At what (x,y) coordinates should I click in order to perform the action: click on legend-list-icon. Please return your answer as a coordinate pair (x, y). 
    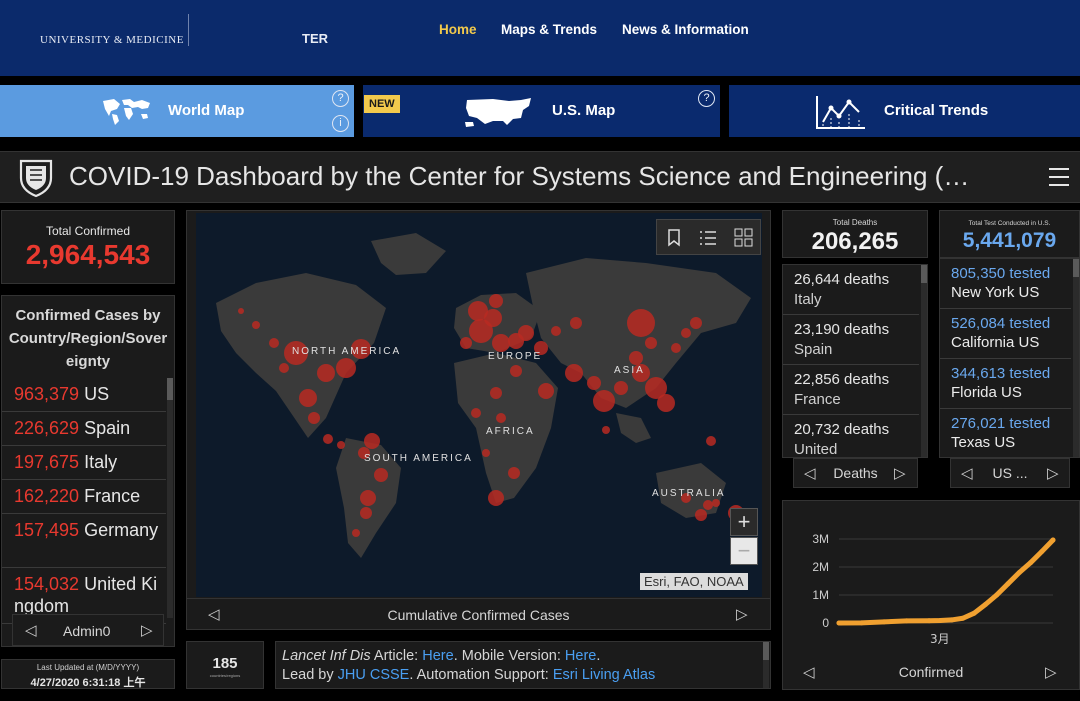
    Looking at the image, I should click on (708, 238).